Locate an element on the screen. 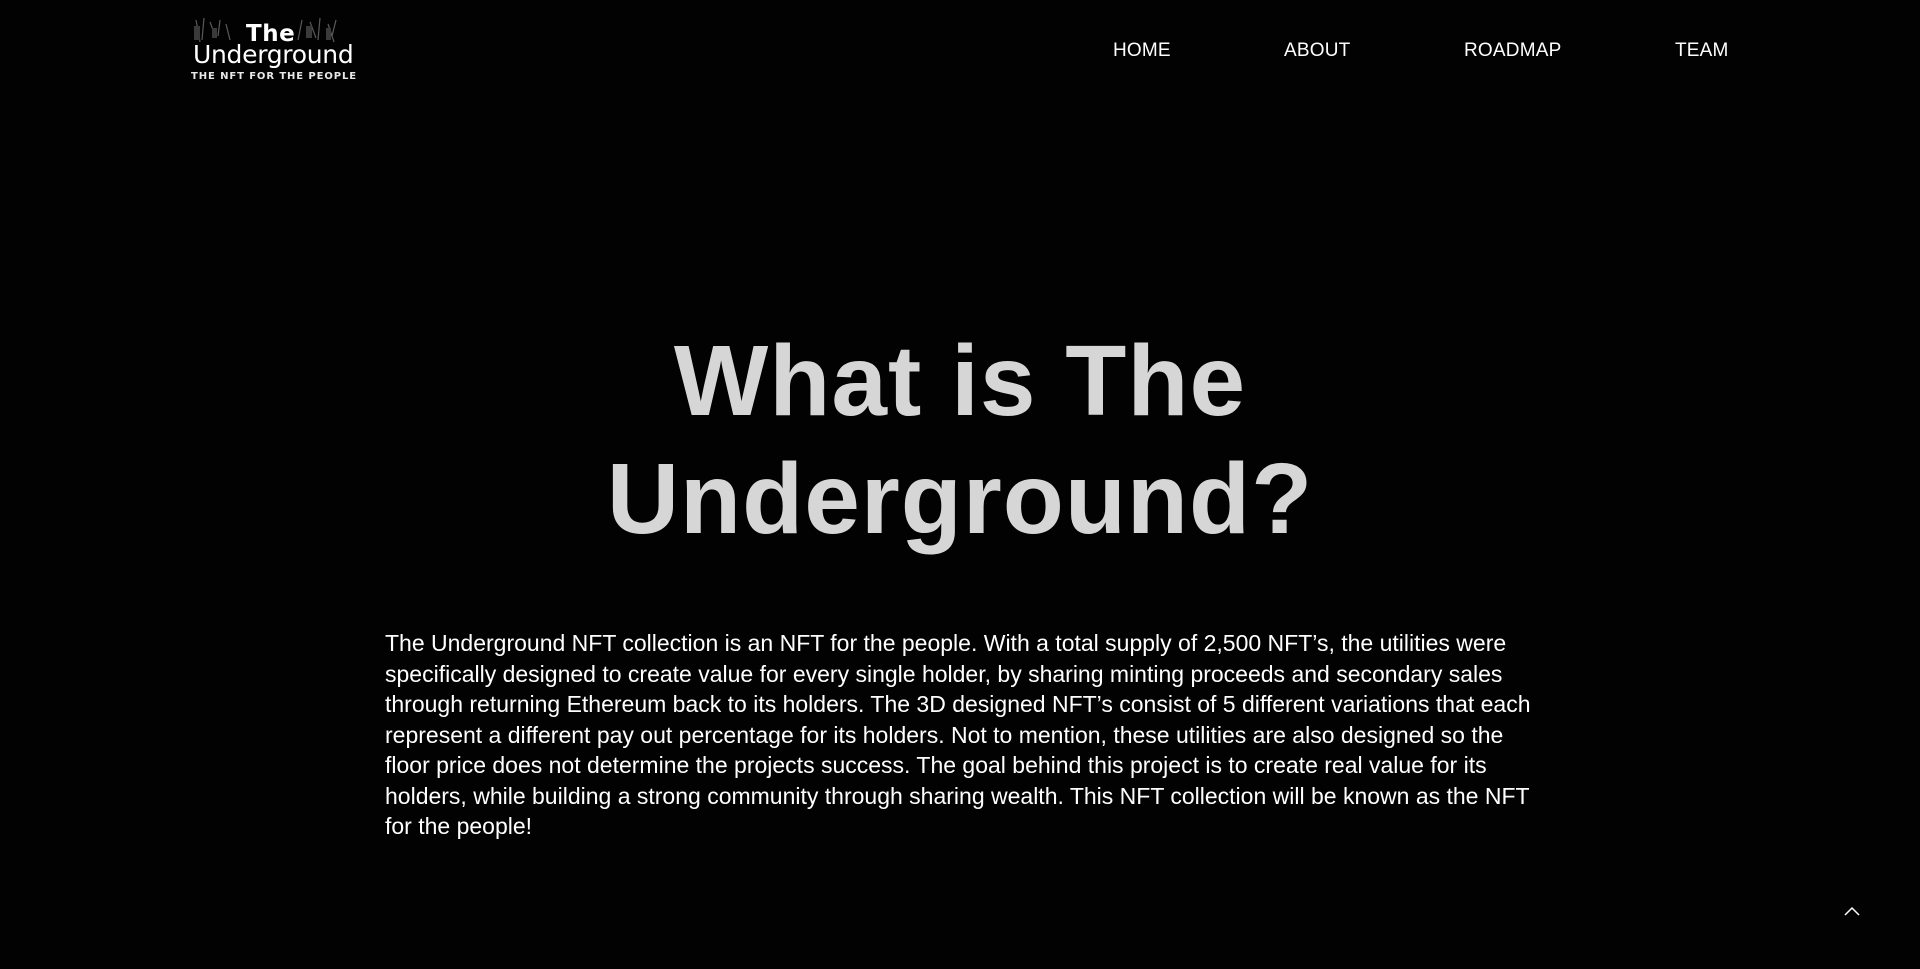 Image resolution: width=1920 pixels, height=969 pixels. section-title: What is The Underground? is located at coordinates (960, 440).